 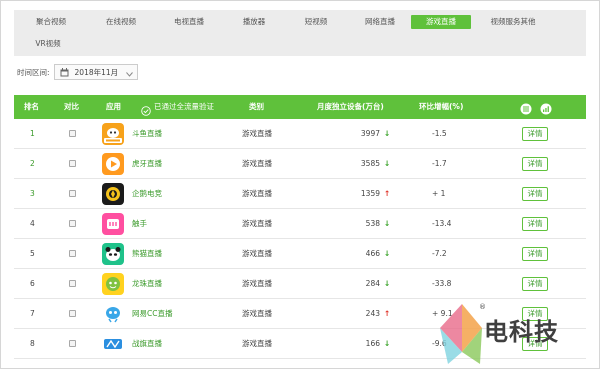 I want to click on mom-change: -7.2, so click(x=439, y=253).